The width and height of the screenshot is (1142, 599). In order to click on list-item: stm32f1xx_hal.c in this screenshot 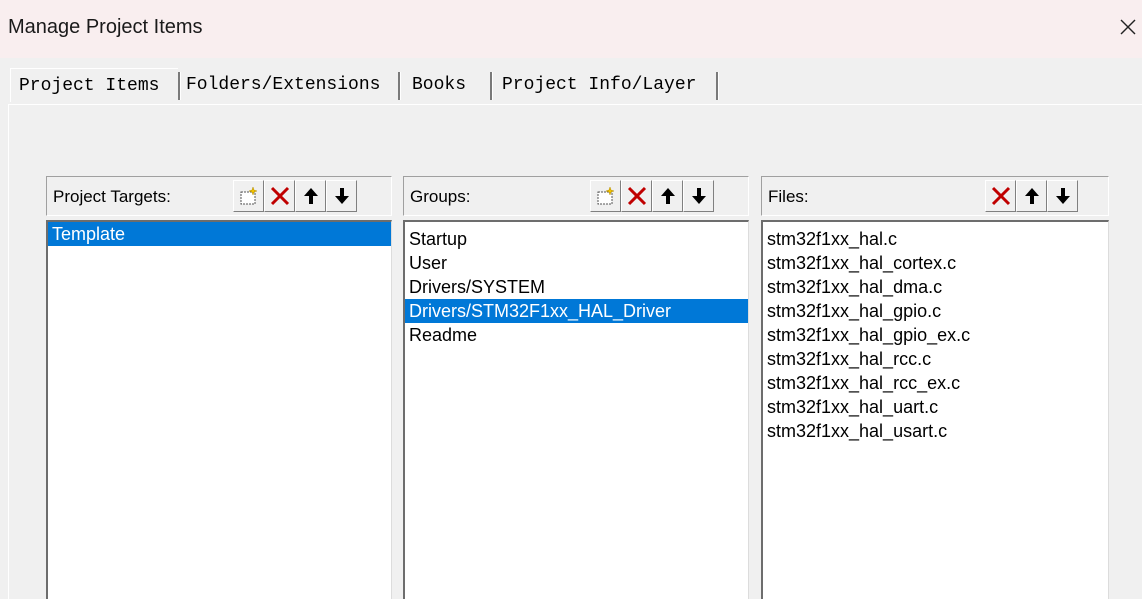, I will do `click(935, 239)`.